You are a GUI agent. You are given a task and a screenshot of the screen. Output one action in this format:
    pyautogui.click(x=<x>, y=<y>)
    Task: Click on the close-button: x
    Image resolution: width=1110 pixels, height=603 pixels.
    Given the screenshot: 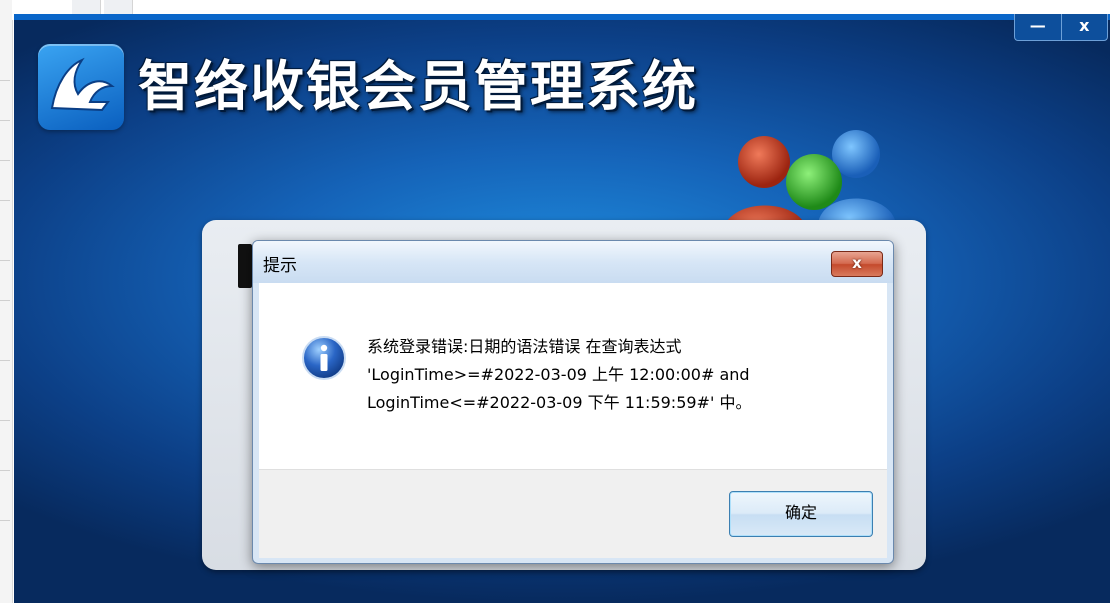 What is the action you would take?
    pyautogui.click(x=1084, y=27)
    